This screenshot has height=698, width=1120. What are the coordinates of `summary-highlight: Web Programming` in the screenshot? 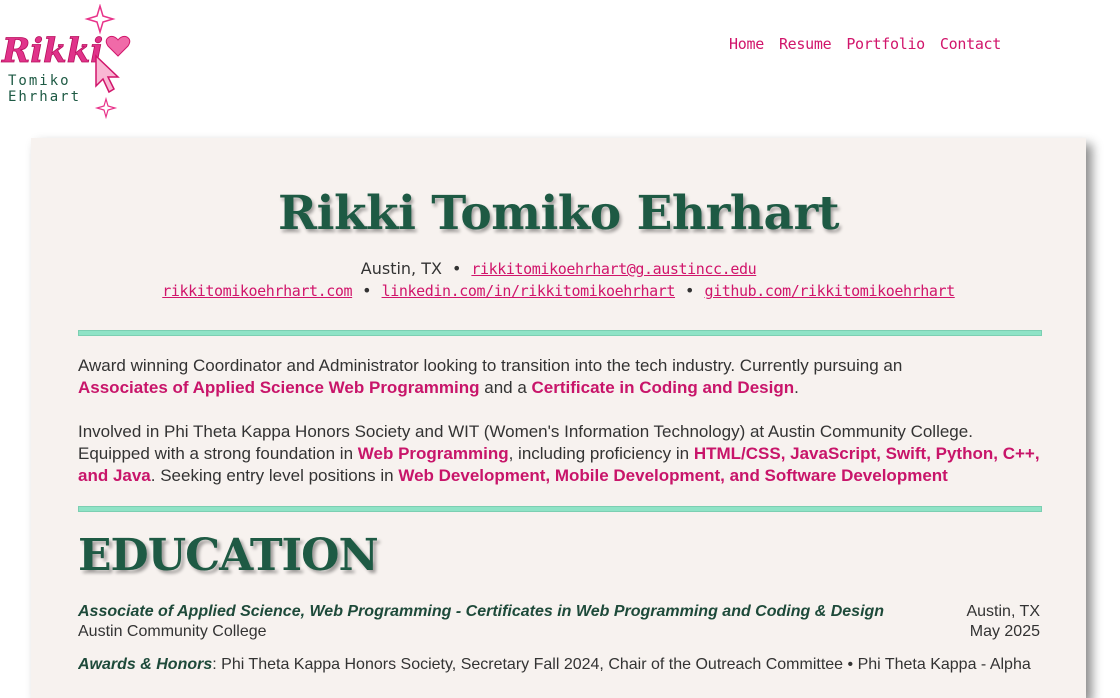 It's located at (433, 453).